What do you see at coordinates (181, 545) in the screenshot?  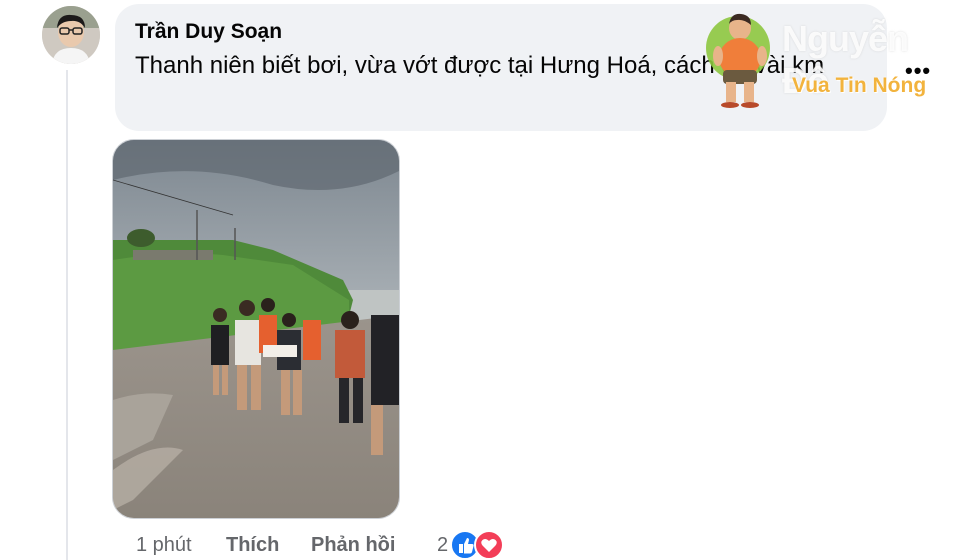 I see `comment-timestamp: 1 phút` at bounding box center [181, 545].